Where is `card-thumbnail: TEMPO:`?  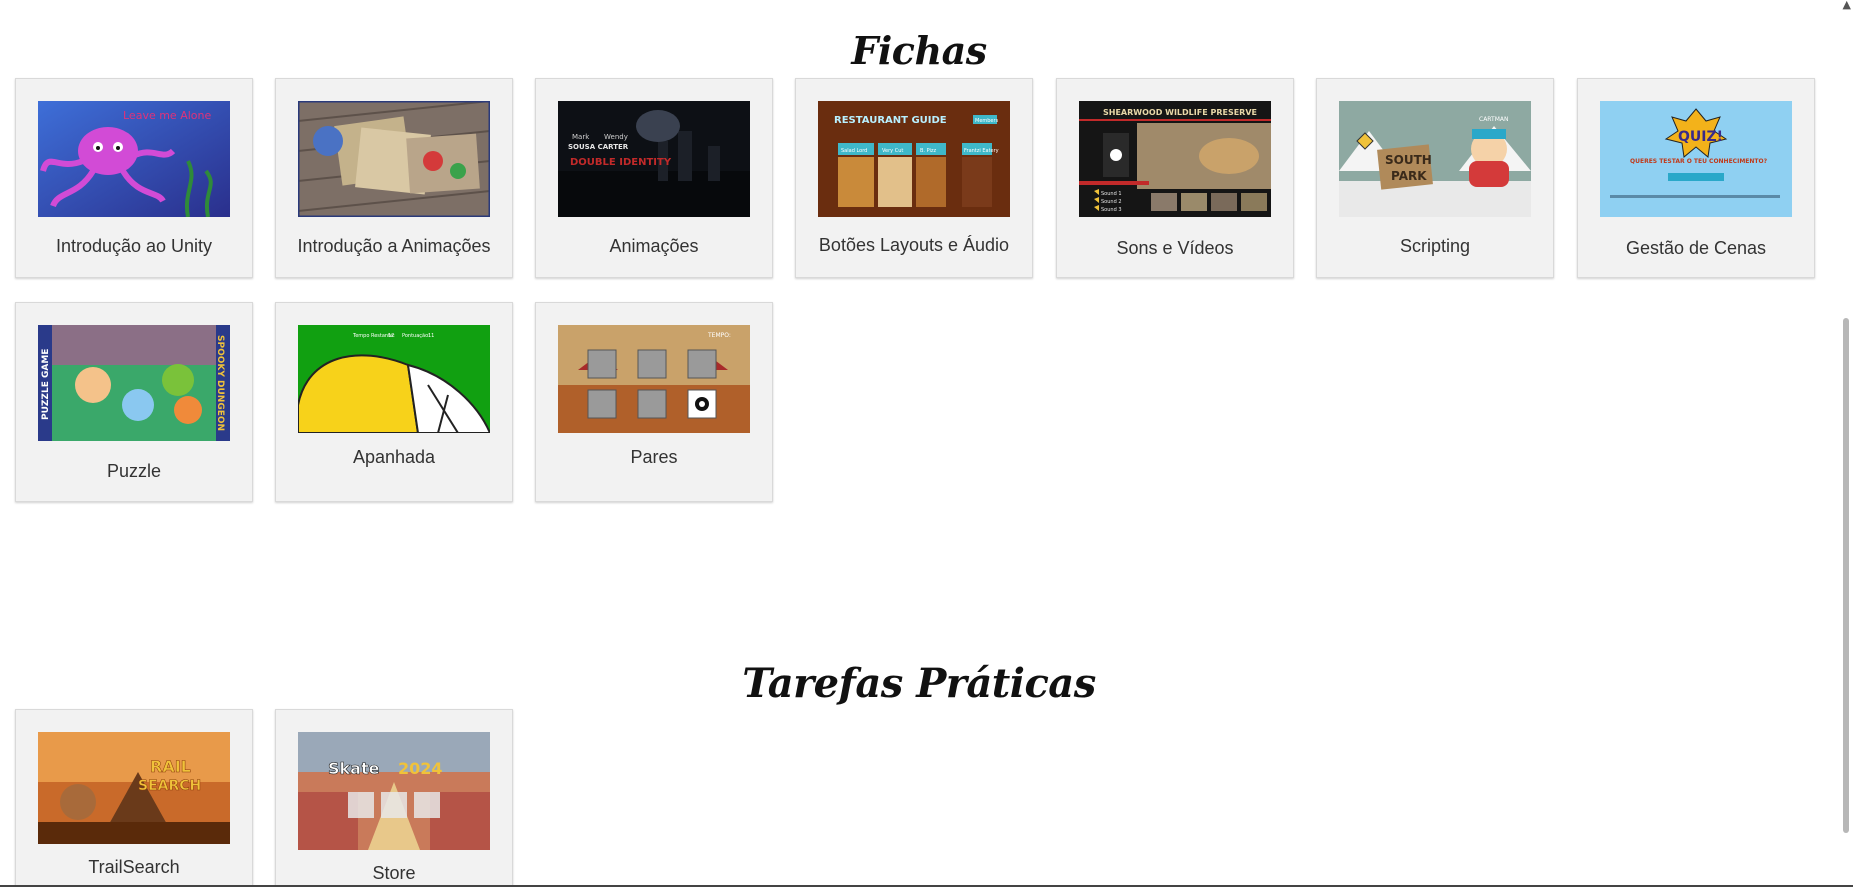
card-thumbnail: TEMPO: is located at coordinates (654, 379).